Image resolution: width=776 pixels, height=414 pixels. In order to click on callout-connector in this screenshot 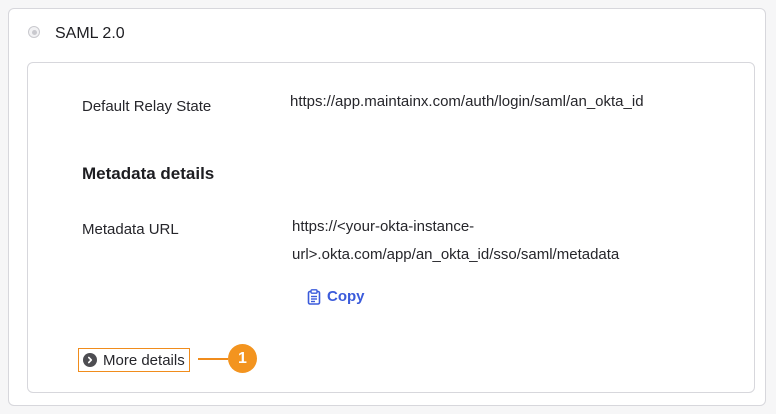, I will do `click(213, 359)`.